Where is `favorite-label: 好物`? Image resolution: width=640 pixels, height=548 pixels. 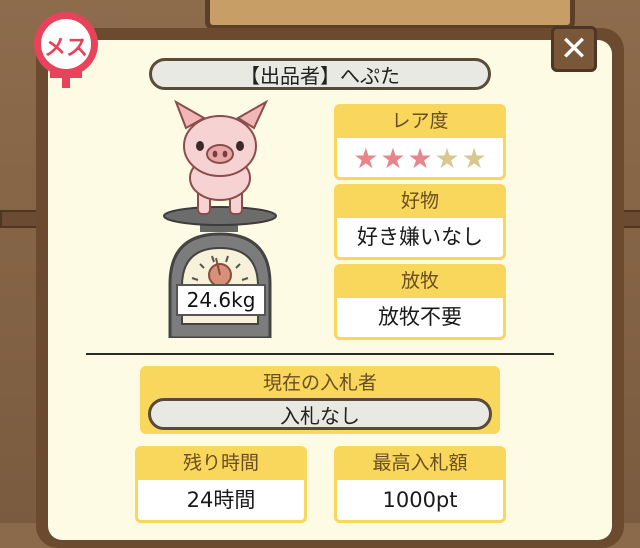
favorite-label: 好物 is located at coordinates (420, 201).